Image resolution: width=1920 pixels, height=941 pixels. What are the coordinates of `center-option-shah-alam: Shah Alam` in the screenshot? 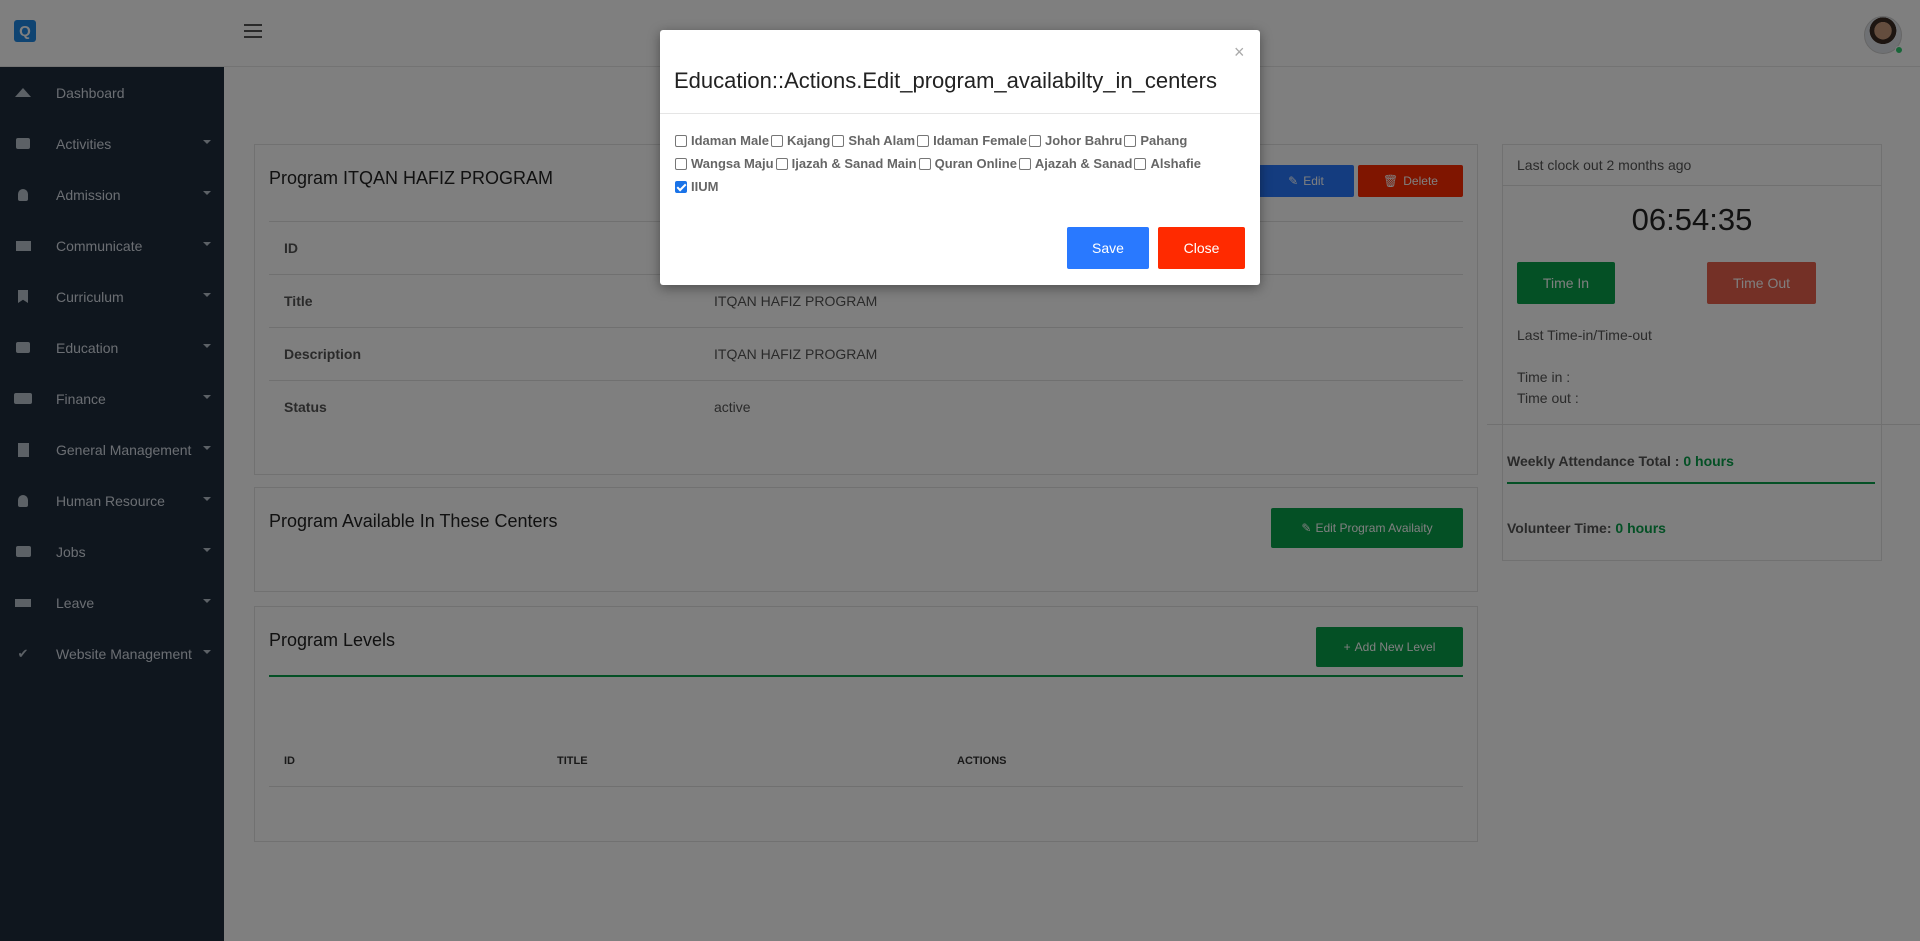 It's located at (873, 140).